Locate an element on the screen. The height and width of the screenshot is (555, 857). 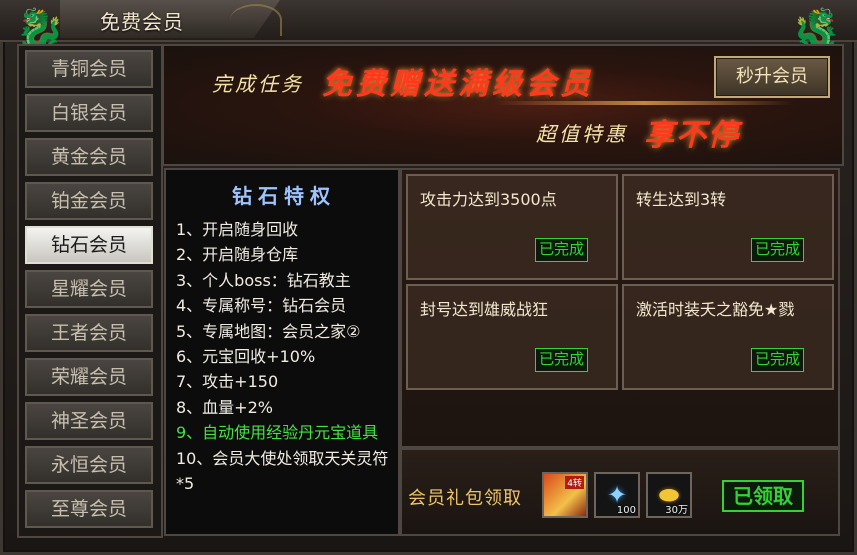
task-card-attack: 攻击力达到3500点 已完成 is located at coordinates (512, 227).